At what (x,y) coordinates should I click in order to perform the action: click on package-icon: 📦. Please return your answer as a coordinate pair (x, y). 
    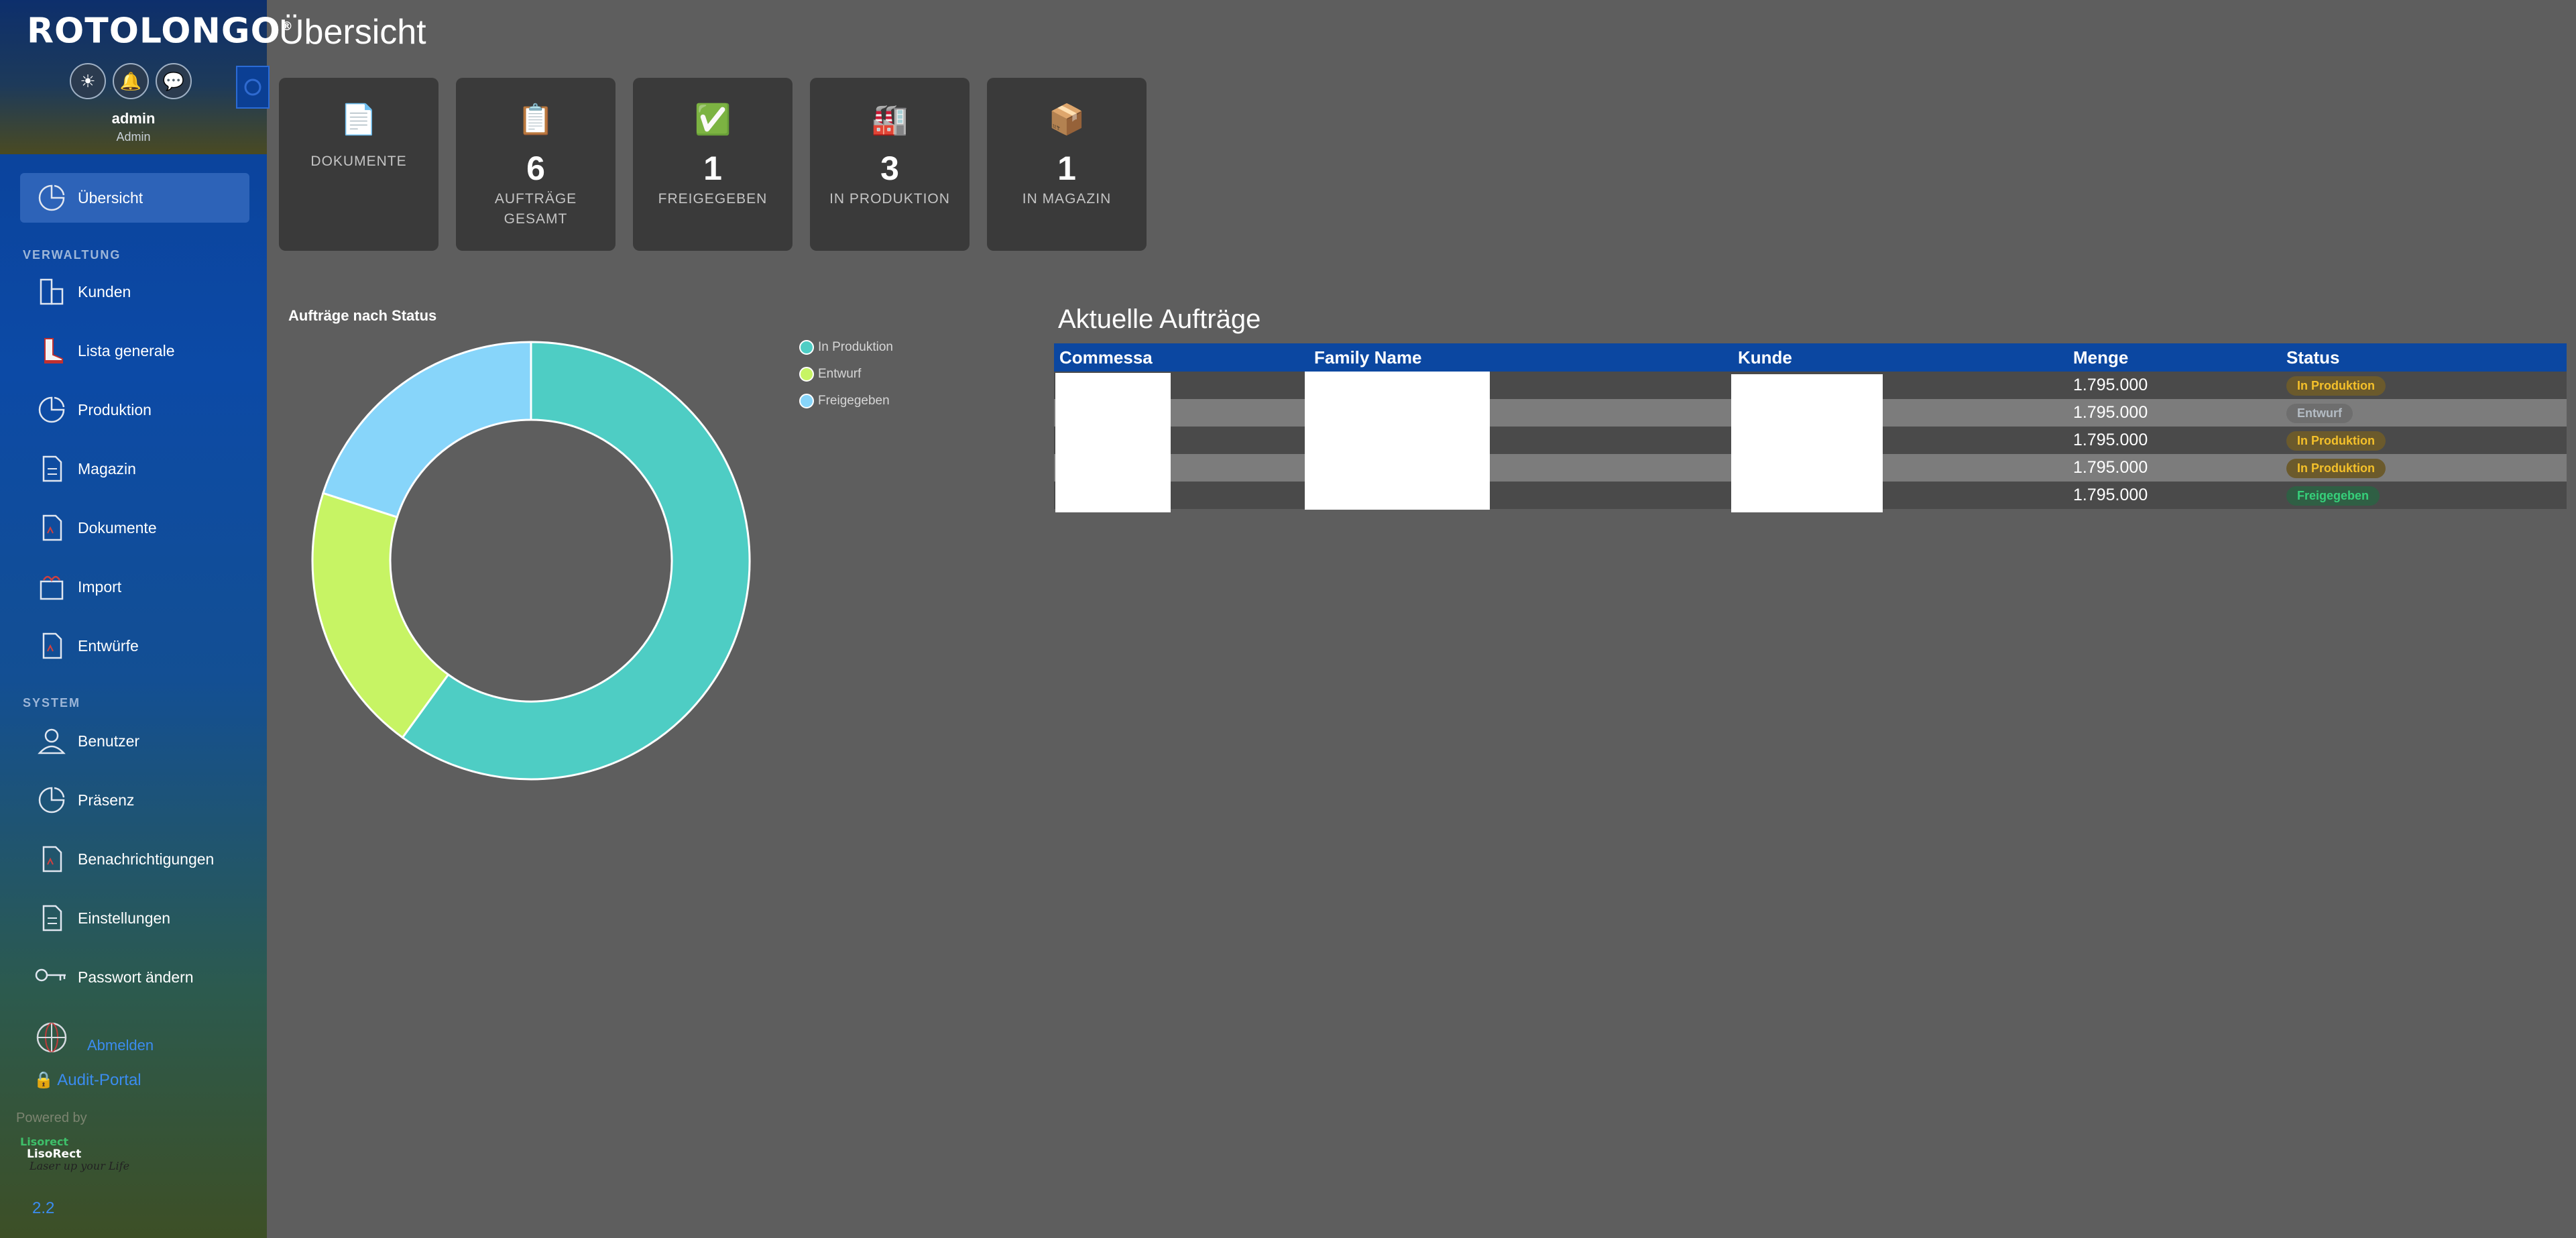
    Looking at the image, I should click on (1067, 119).